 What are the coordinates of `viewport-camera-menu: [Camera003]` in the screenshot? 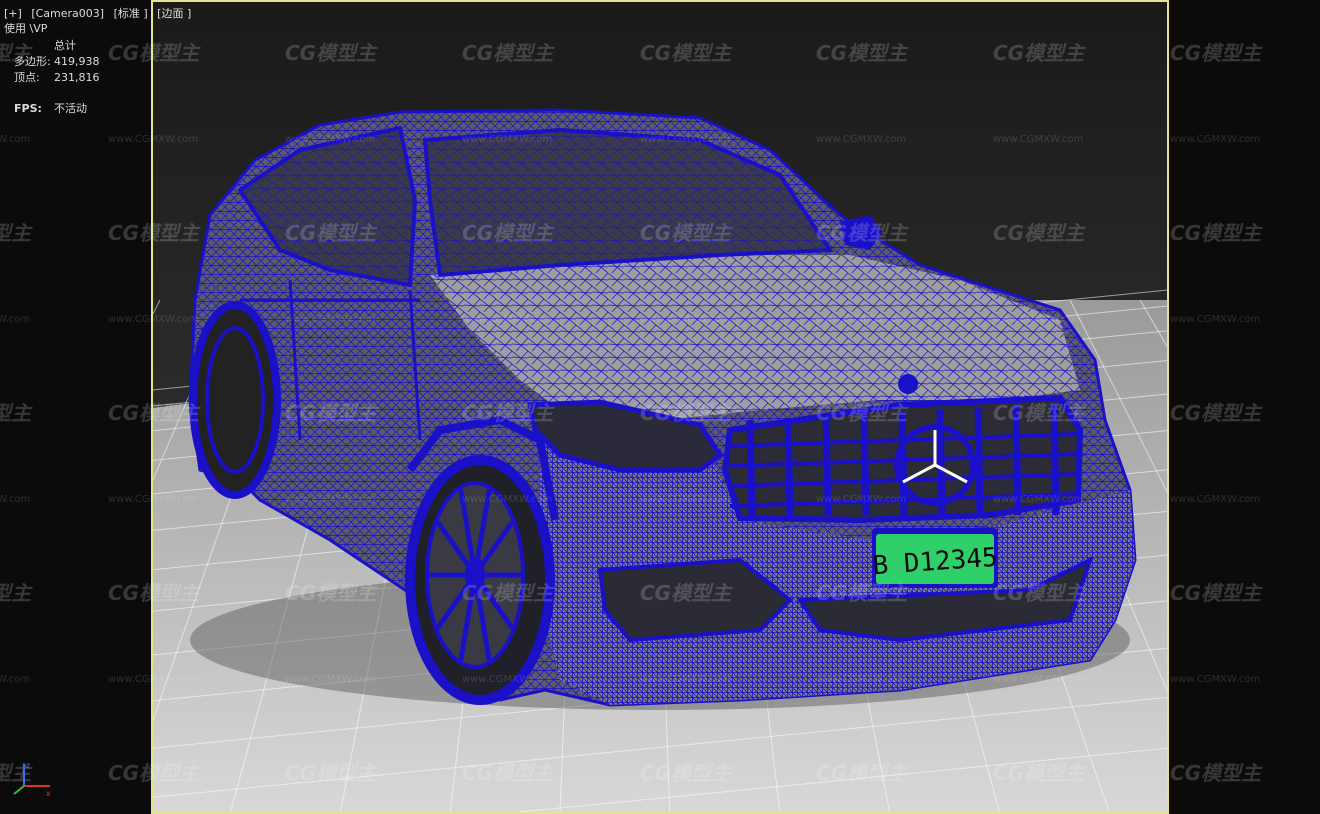 It's located at (67, 13).